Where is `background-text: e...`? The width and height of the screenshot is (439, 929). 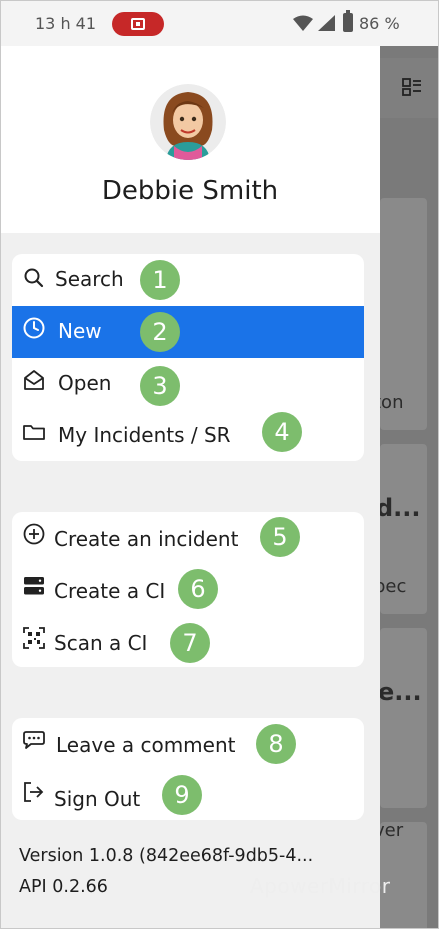 background-text: e... is located at coordinates (401, 692).